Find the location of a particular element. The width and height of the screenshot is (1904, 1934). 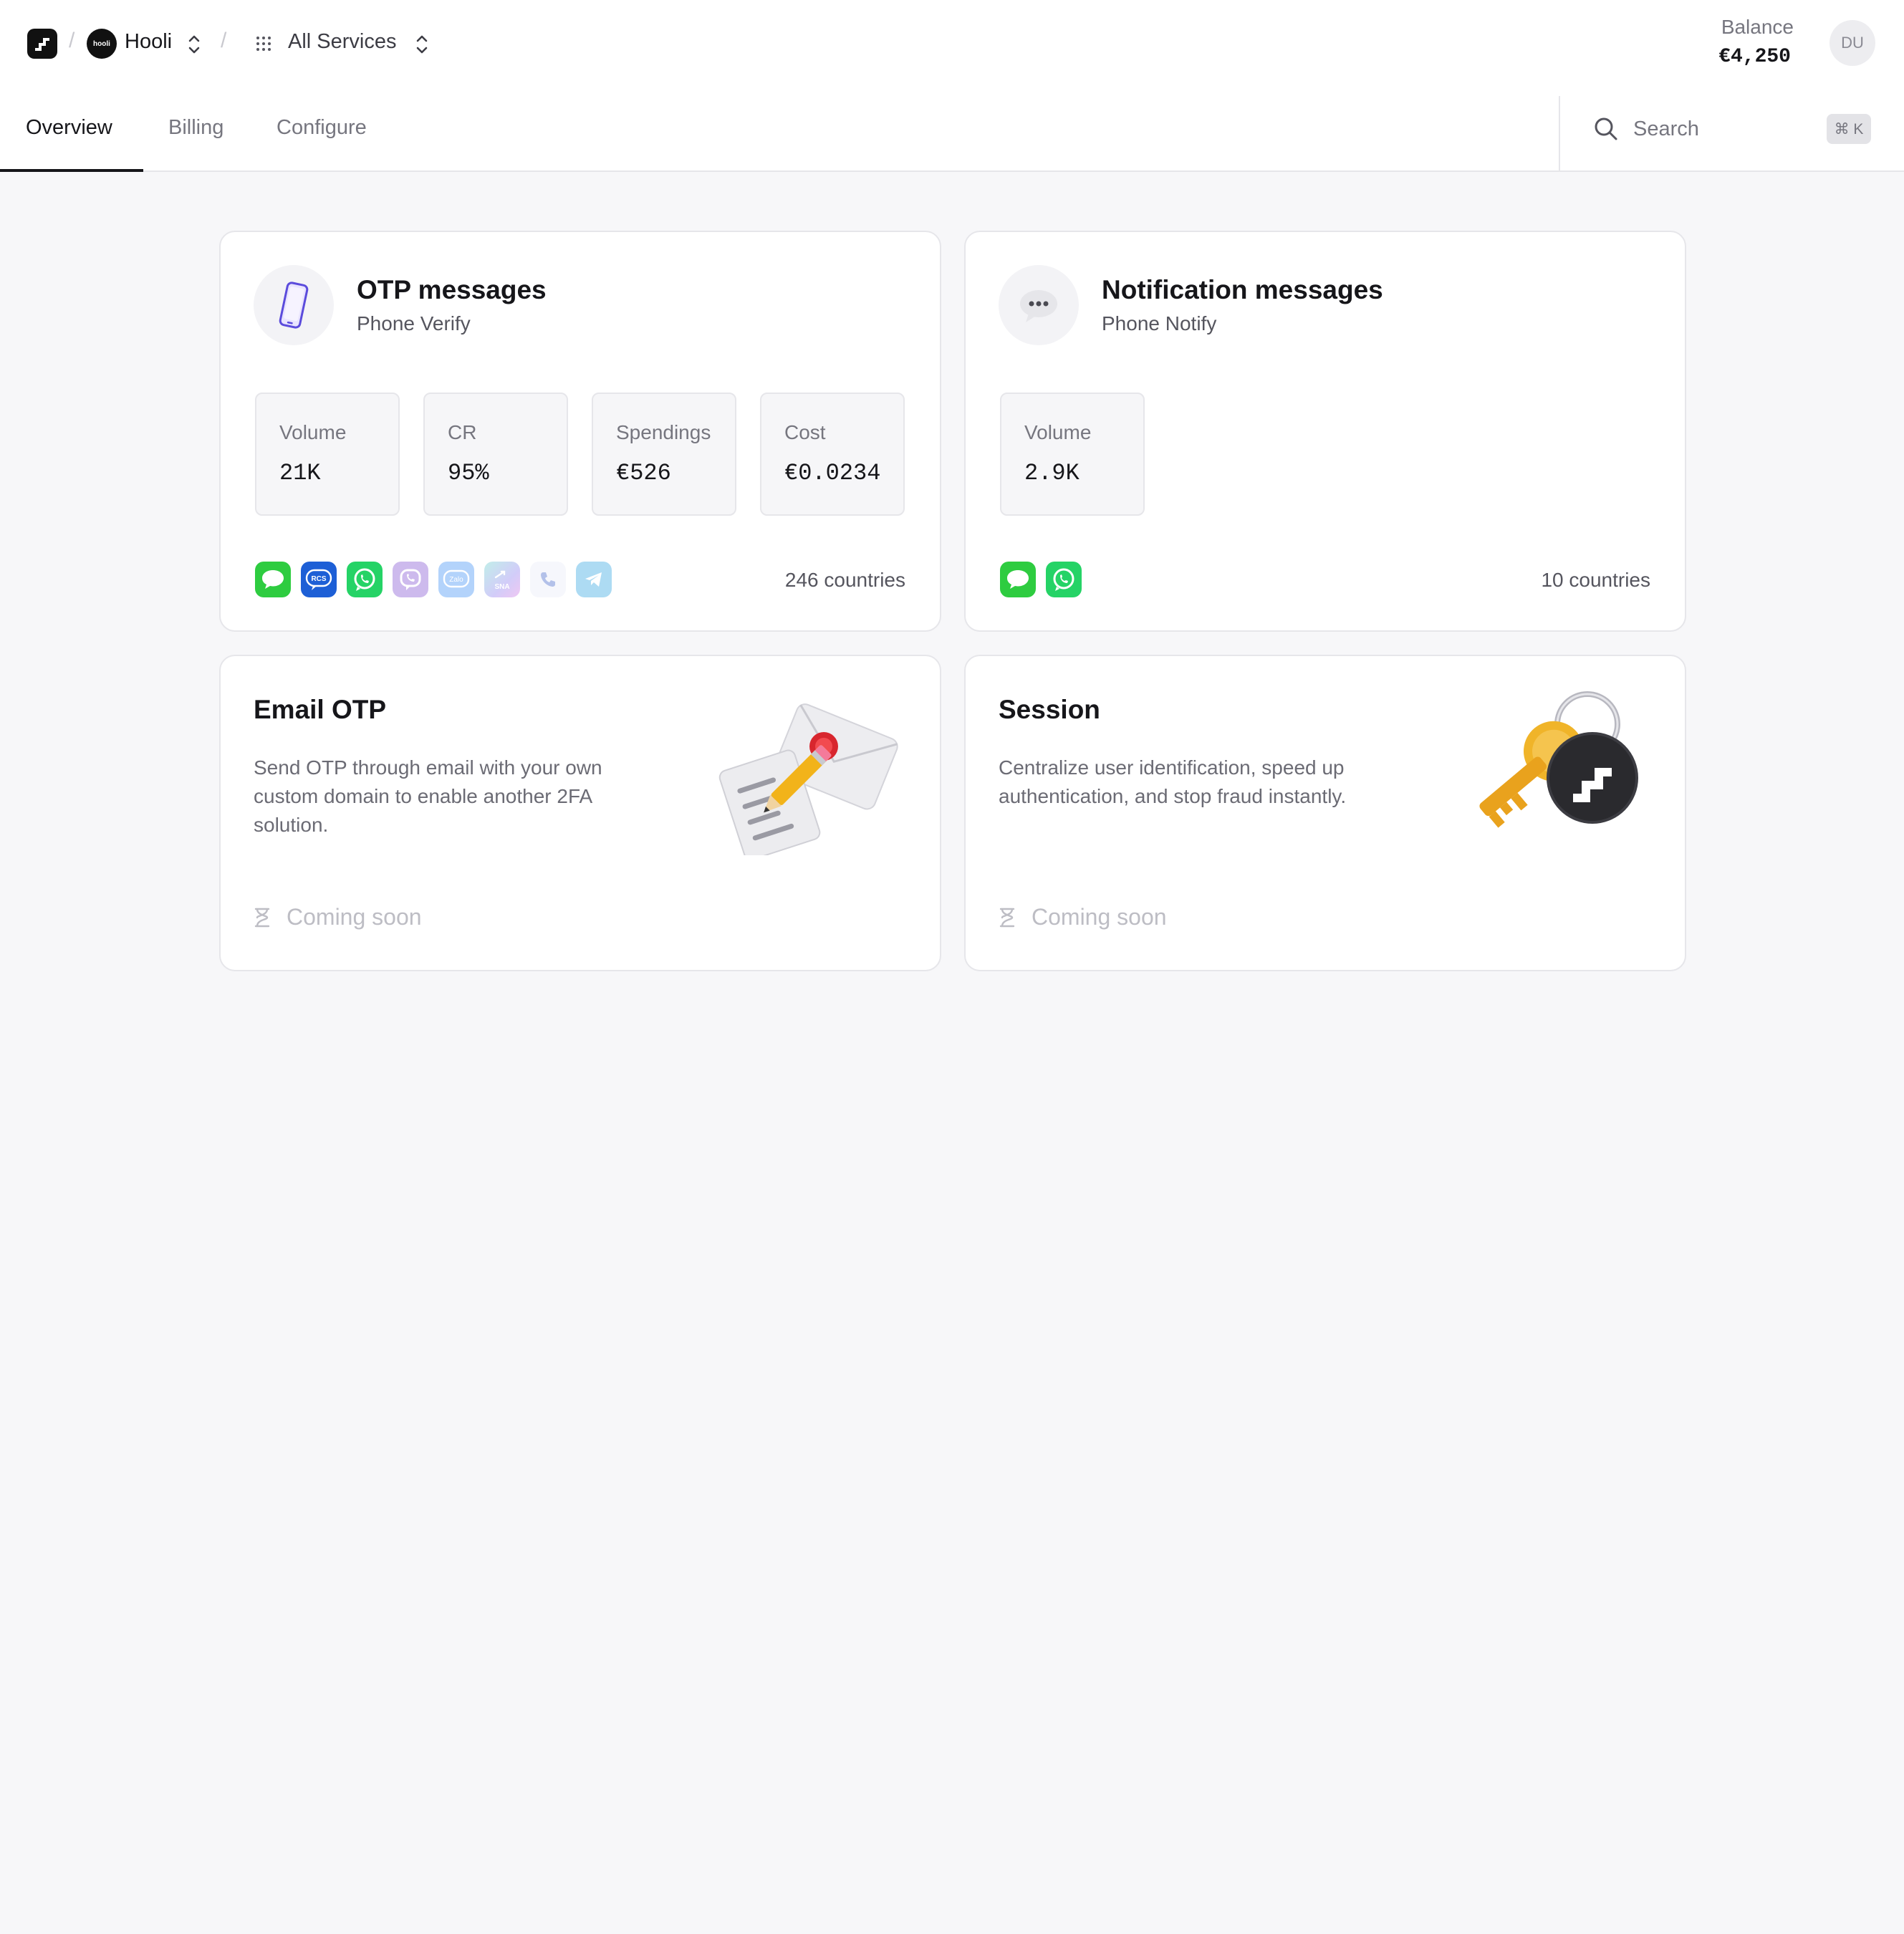

balance-value: €4,250 is located at coordinates (1754, 57).